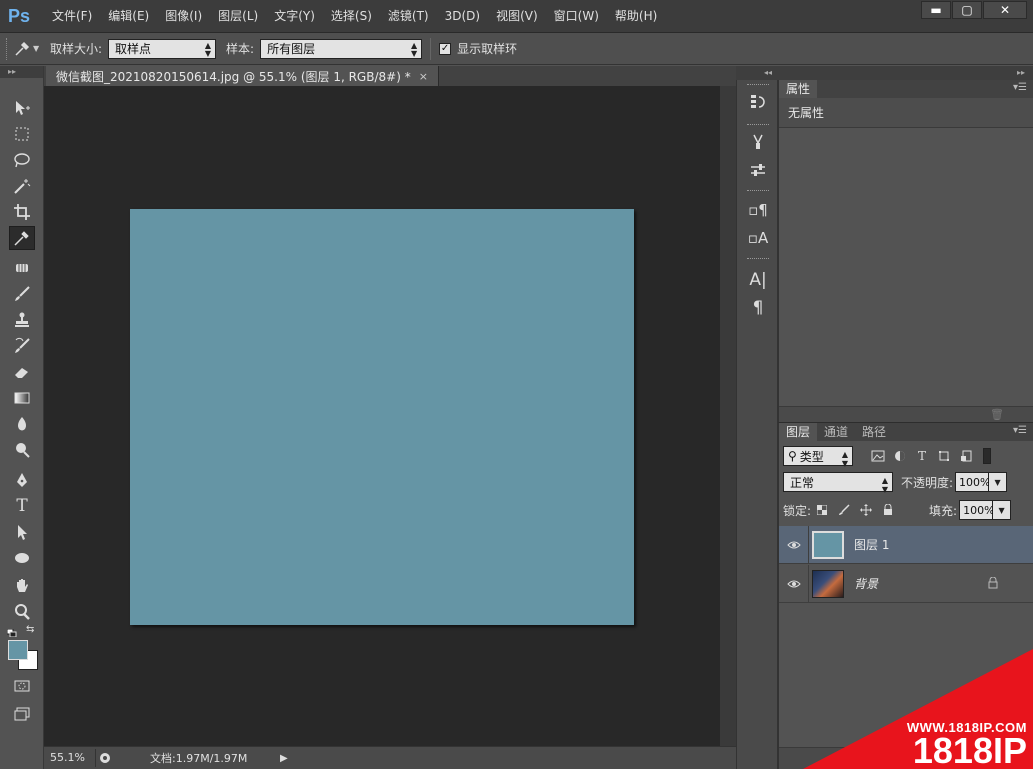 This screenshot has height=769, width=1033. Describe the element at coordinates (128, 16) in the screenshot. I see `menu-edit: 编辑(E)` at that location.